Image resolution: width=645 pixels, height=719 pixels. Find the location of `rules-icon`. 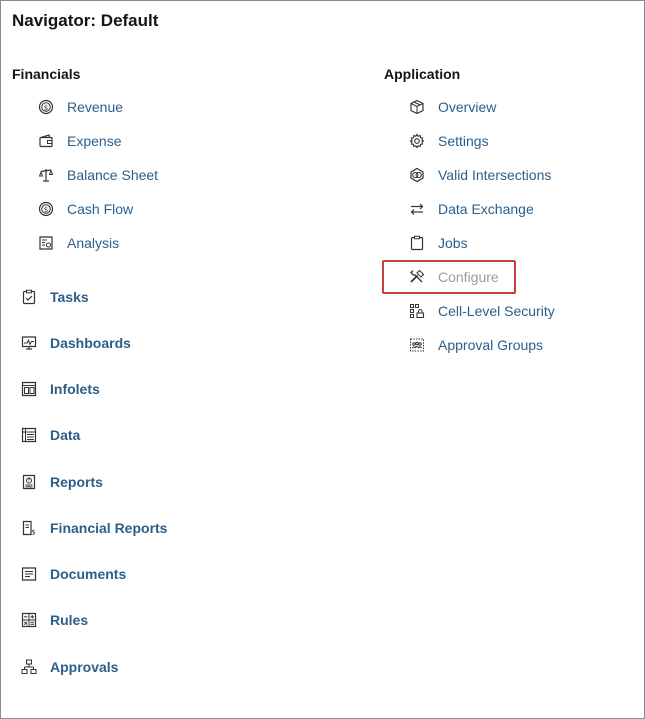

rules-icon is located at coordinates (29, 620).